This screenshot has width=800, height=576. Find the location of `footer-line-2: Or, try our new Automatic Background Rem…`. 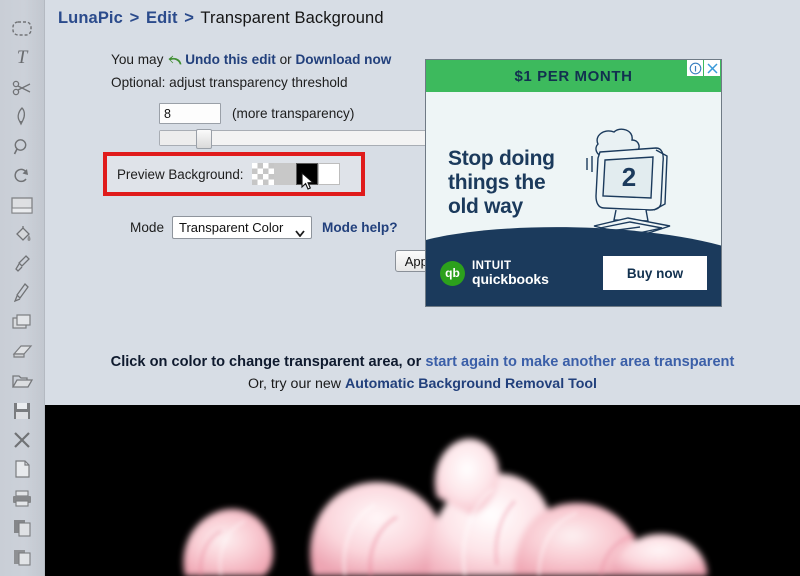

footer-line-2: Or, try our new Automatic Background Rem… is located at coordinates (422, 384).